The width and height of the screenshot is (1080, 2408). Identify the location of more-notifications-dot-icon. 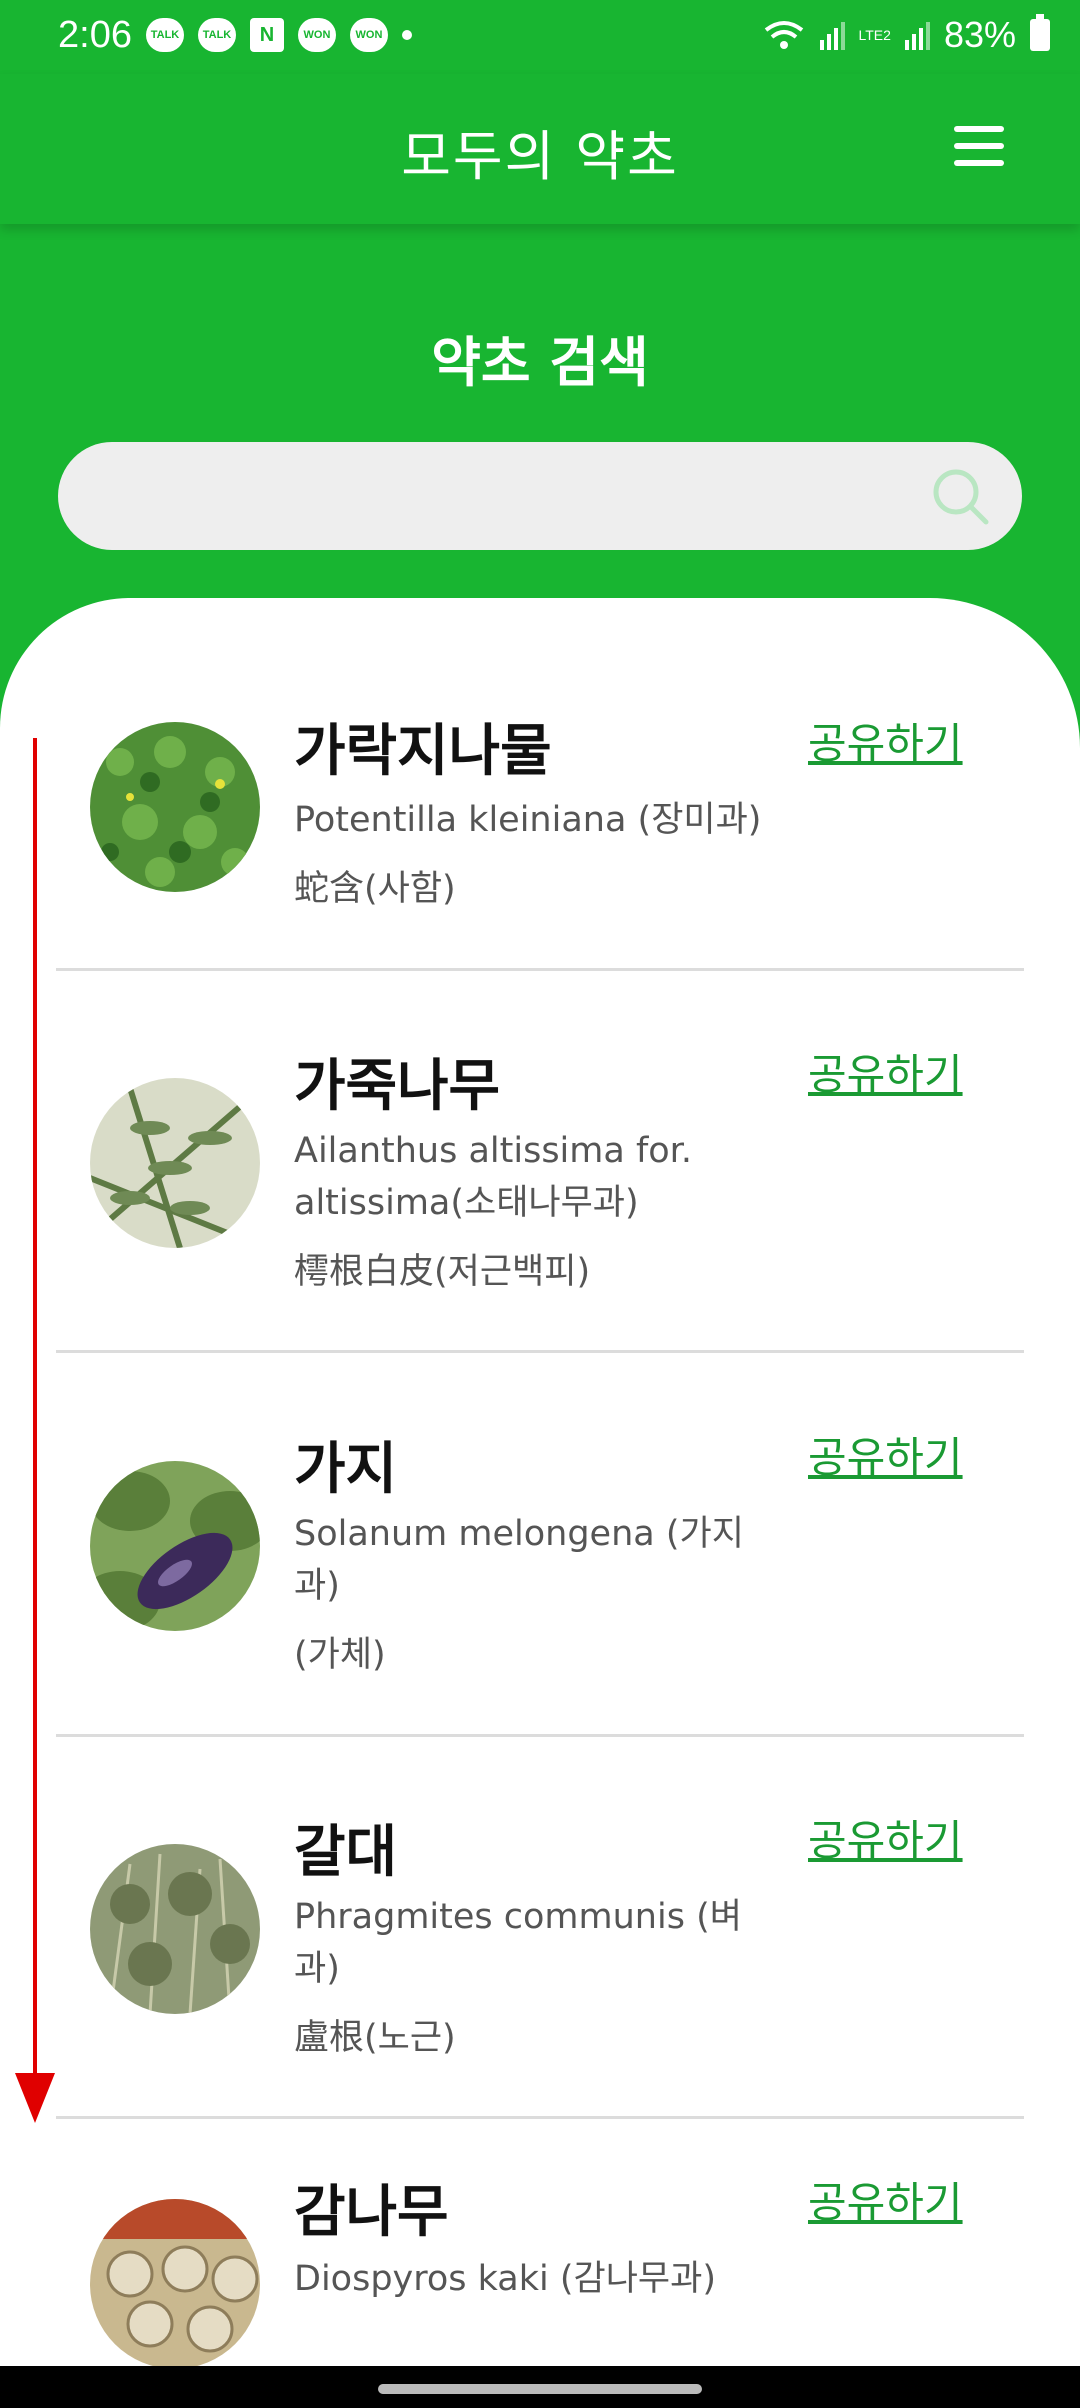
(407, 35).